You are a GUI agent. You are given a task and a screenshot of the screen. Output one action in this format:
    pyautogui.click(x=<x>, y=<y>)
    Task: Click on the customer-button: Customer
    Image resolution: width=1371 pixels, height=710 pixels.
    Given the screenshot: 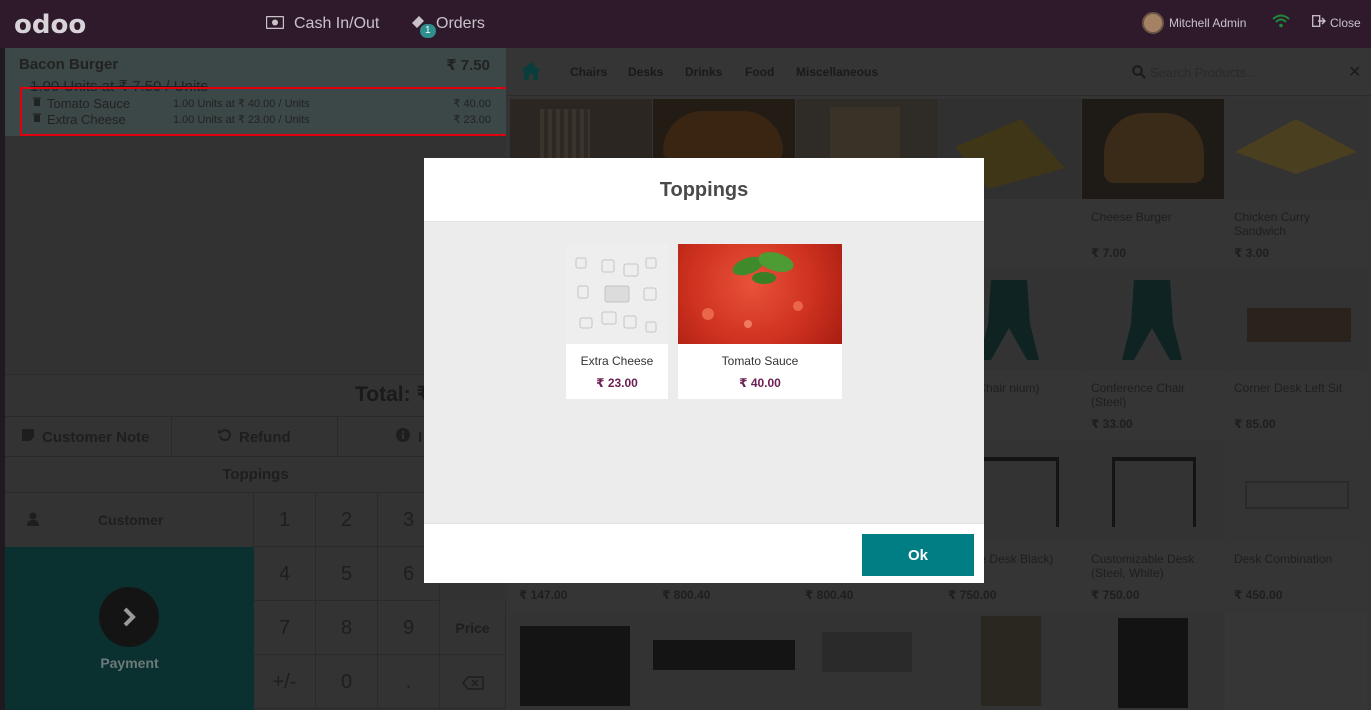 What is the action you would take?
    pyautogui.click(x=129, y=520)
    